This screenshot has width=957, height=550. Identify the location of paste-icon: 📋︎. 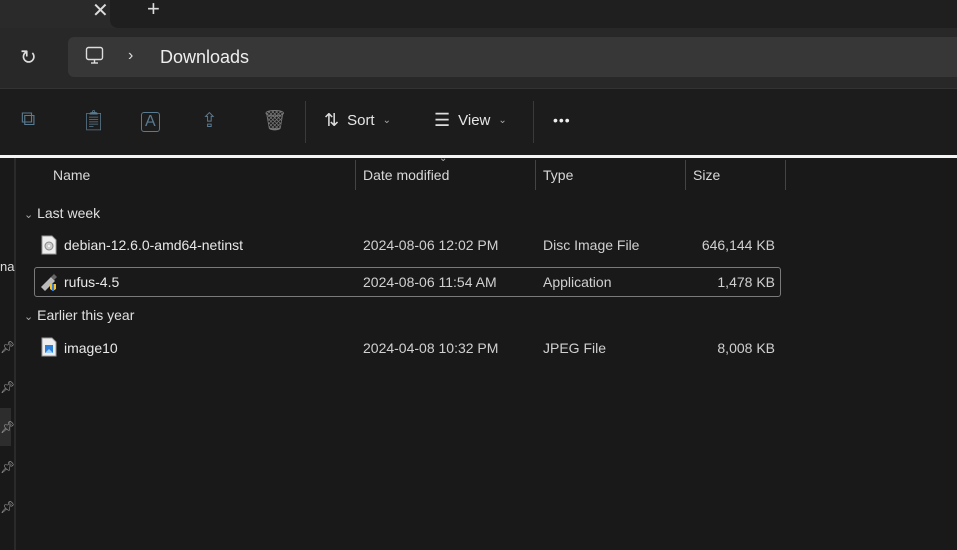
(93, 120).